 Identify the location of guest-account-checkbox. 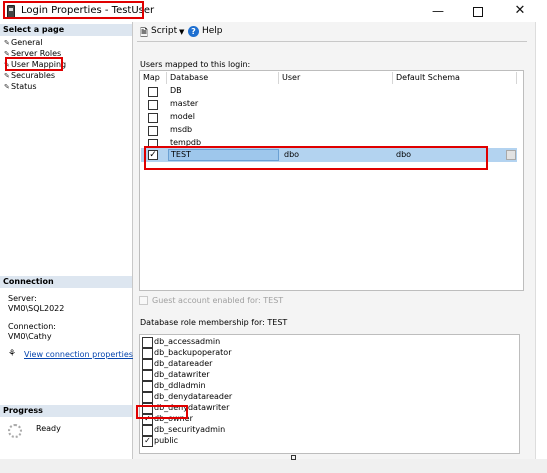
(143, 300).